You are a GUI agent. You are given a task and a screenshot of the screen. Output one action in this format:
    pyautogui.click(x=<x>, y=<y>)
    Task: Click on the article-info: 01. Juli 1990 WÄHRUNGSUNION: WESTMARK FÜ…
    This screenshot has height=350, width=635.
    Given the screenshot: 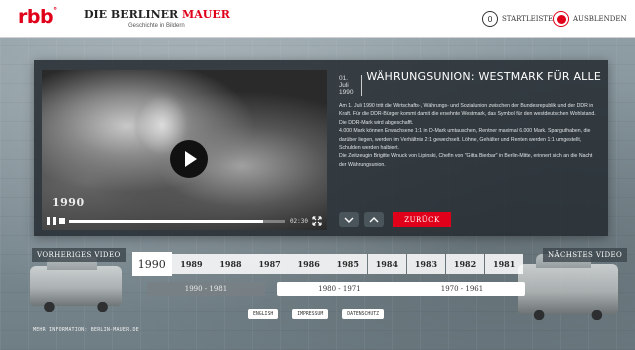 What is the action you would take?
    pyautogui.click(x=470, y=119)
    